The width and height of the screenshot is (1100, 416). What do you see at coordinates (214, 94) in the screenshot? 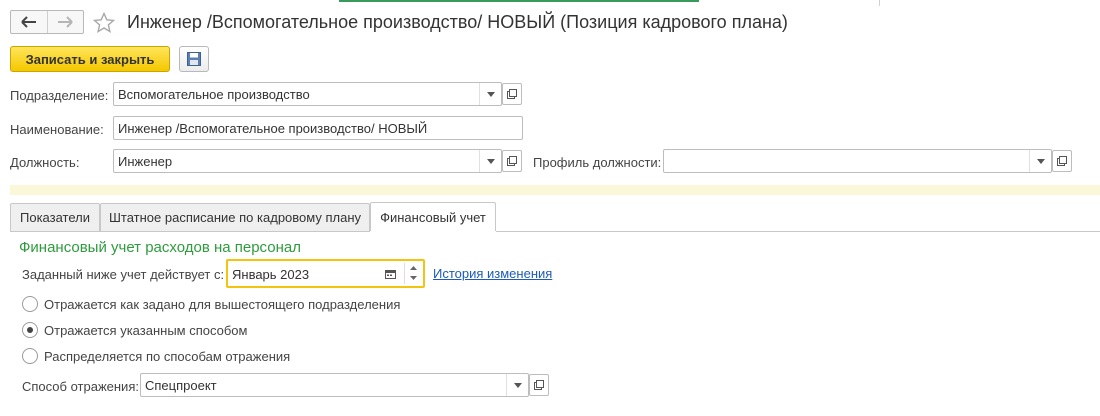
I see `department-value: Вспомогательное производство` at bounding box center [214, 94].